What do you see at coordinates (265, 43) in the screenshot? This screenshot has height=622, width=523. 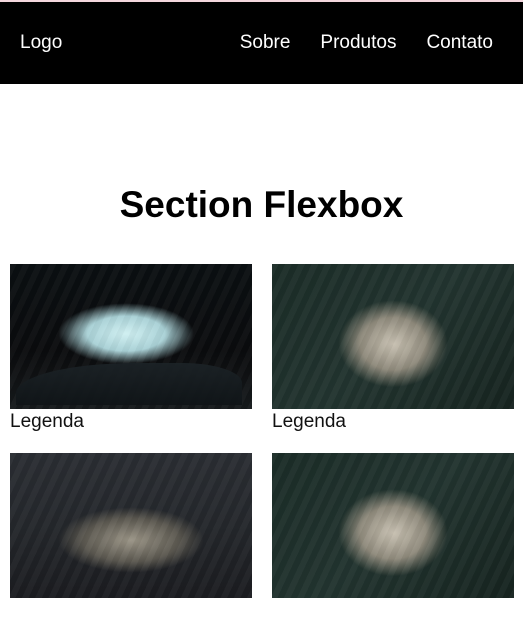 I see `nav-link-sobre: Sobre` at bounding box center [265, 43].